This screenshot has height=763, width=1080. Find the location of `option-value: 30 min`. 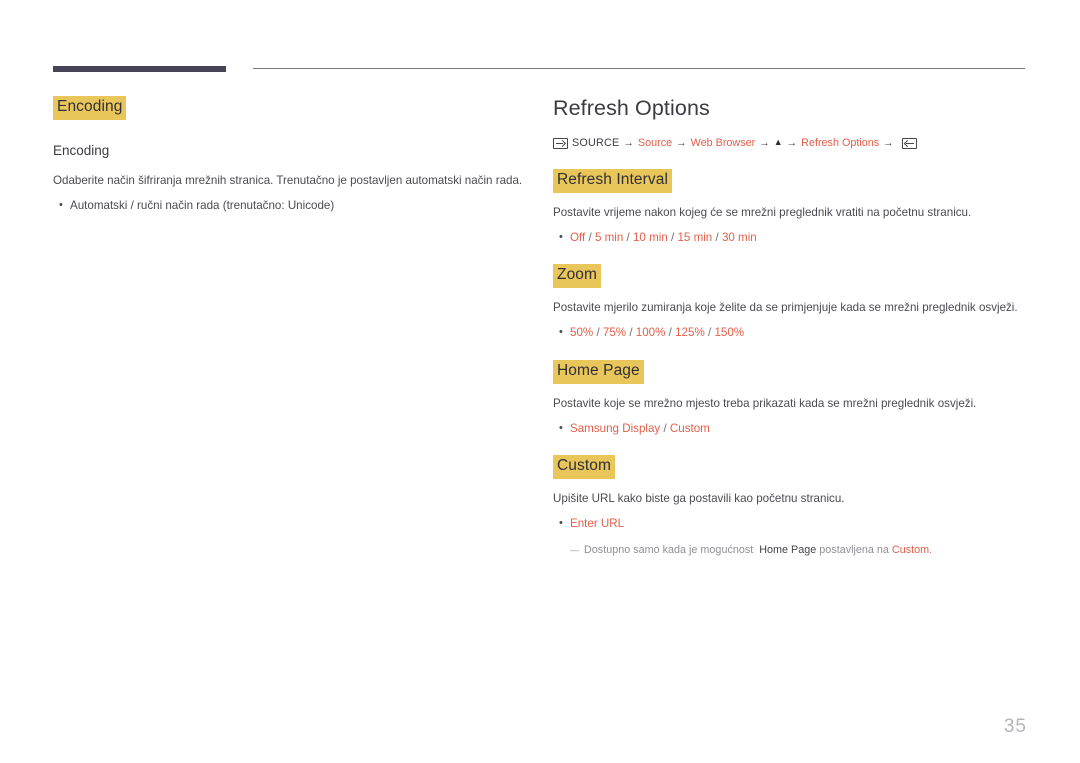

option-value: 30 min is located at coordinates (739, 237).